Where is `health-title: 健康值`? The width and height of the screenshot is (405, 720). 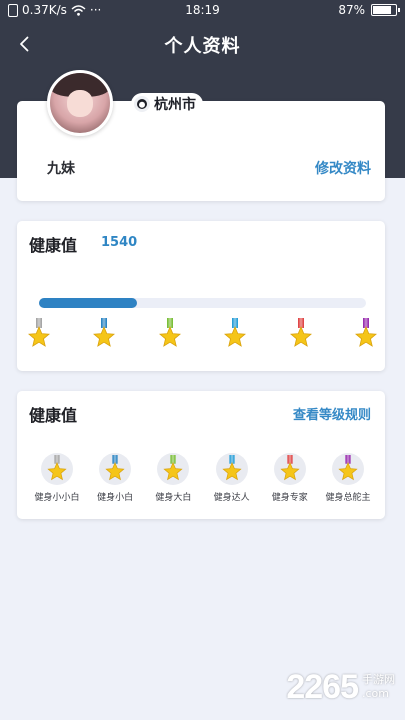
health-title: 健康值 is located at coordinates (53, 245).